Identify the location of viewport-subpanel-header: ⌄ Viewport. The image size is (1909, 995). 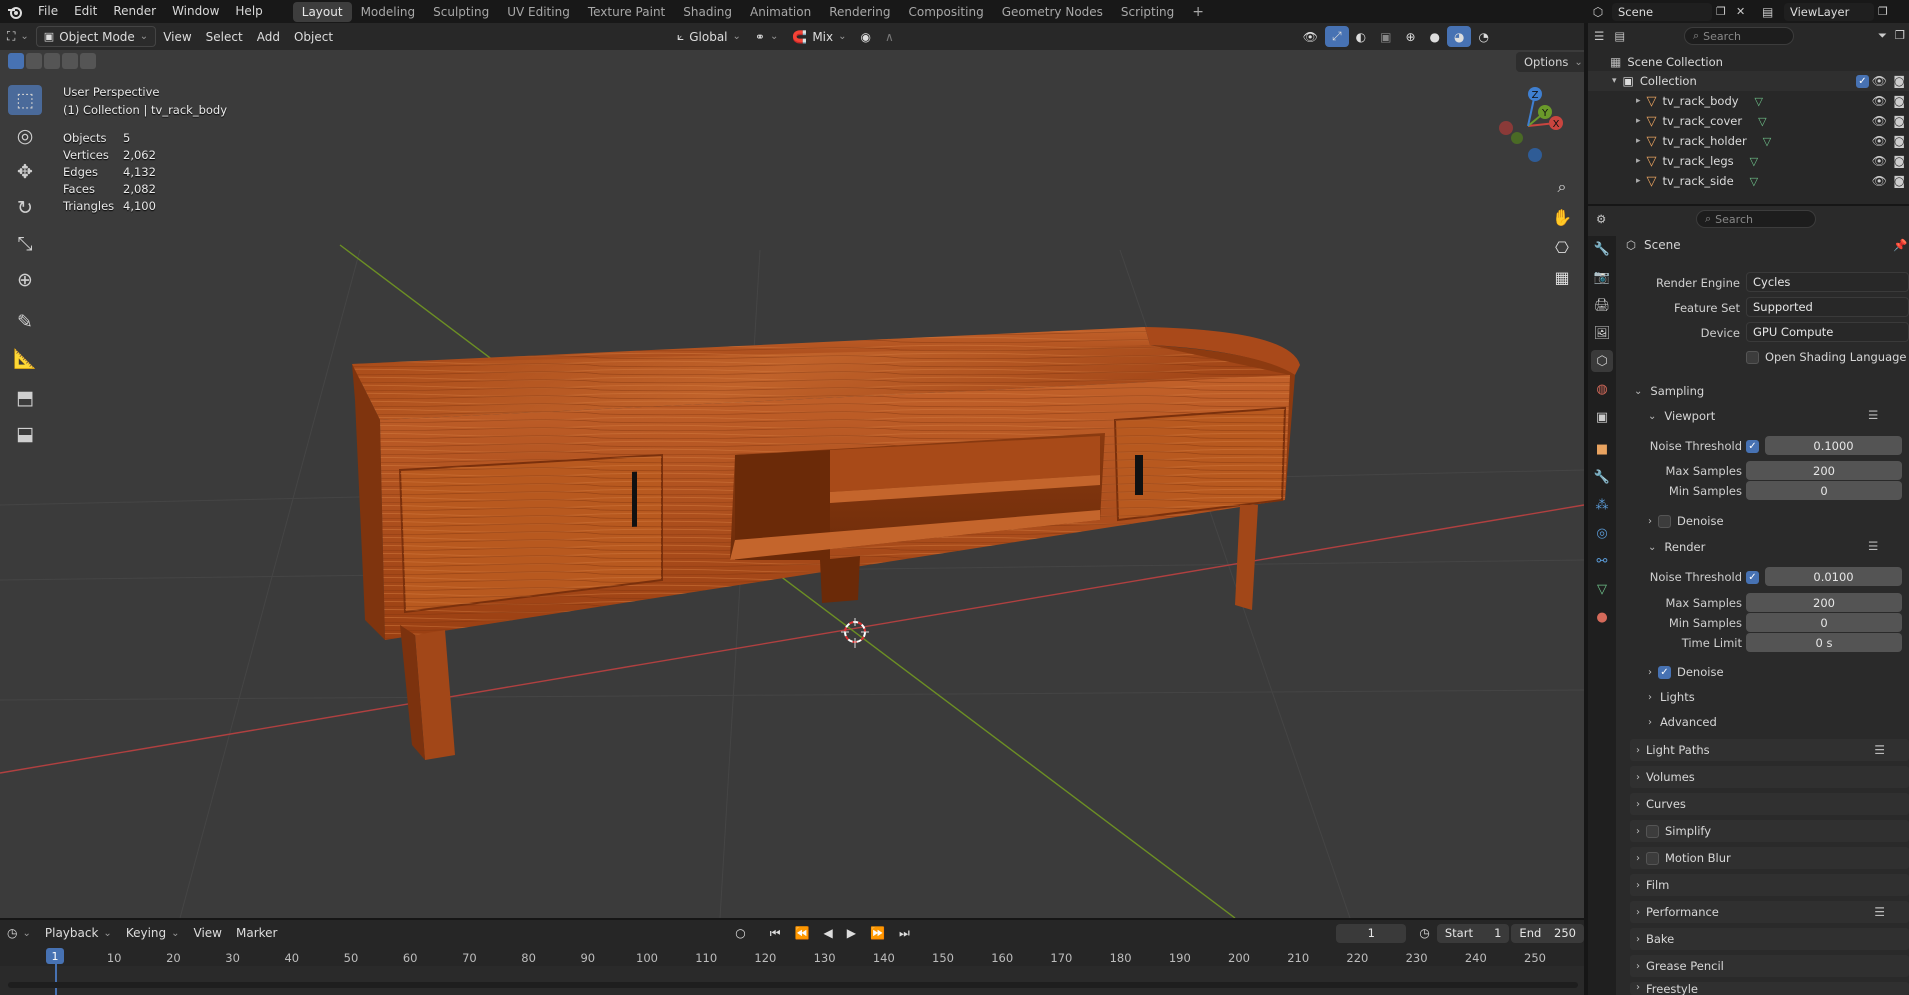
(1681, 416).